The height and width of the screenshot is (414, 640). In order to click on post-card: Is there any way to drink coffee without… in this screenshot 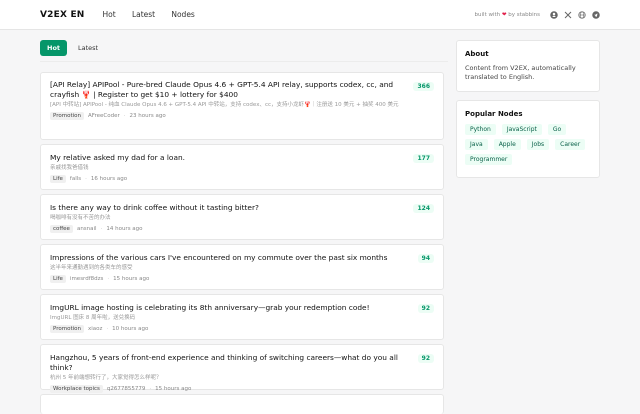, I will do `click(242, 217)`.